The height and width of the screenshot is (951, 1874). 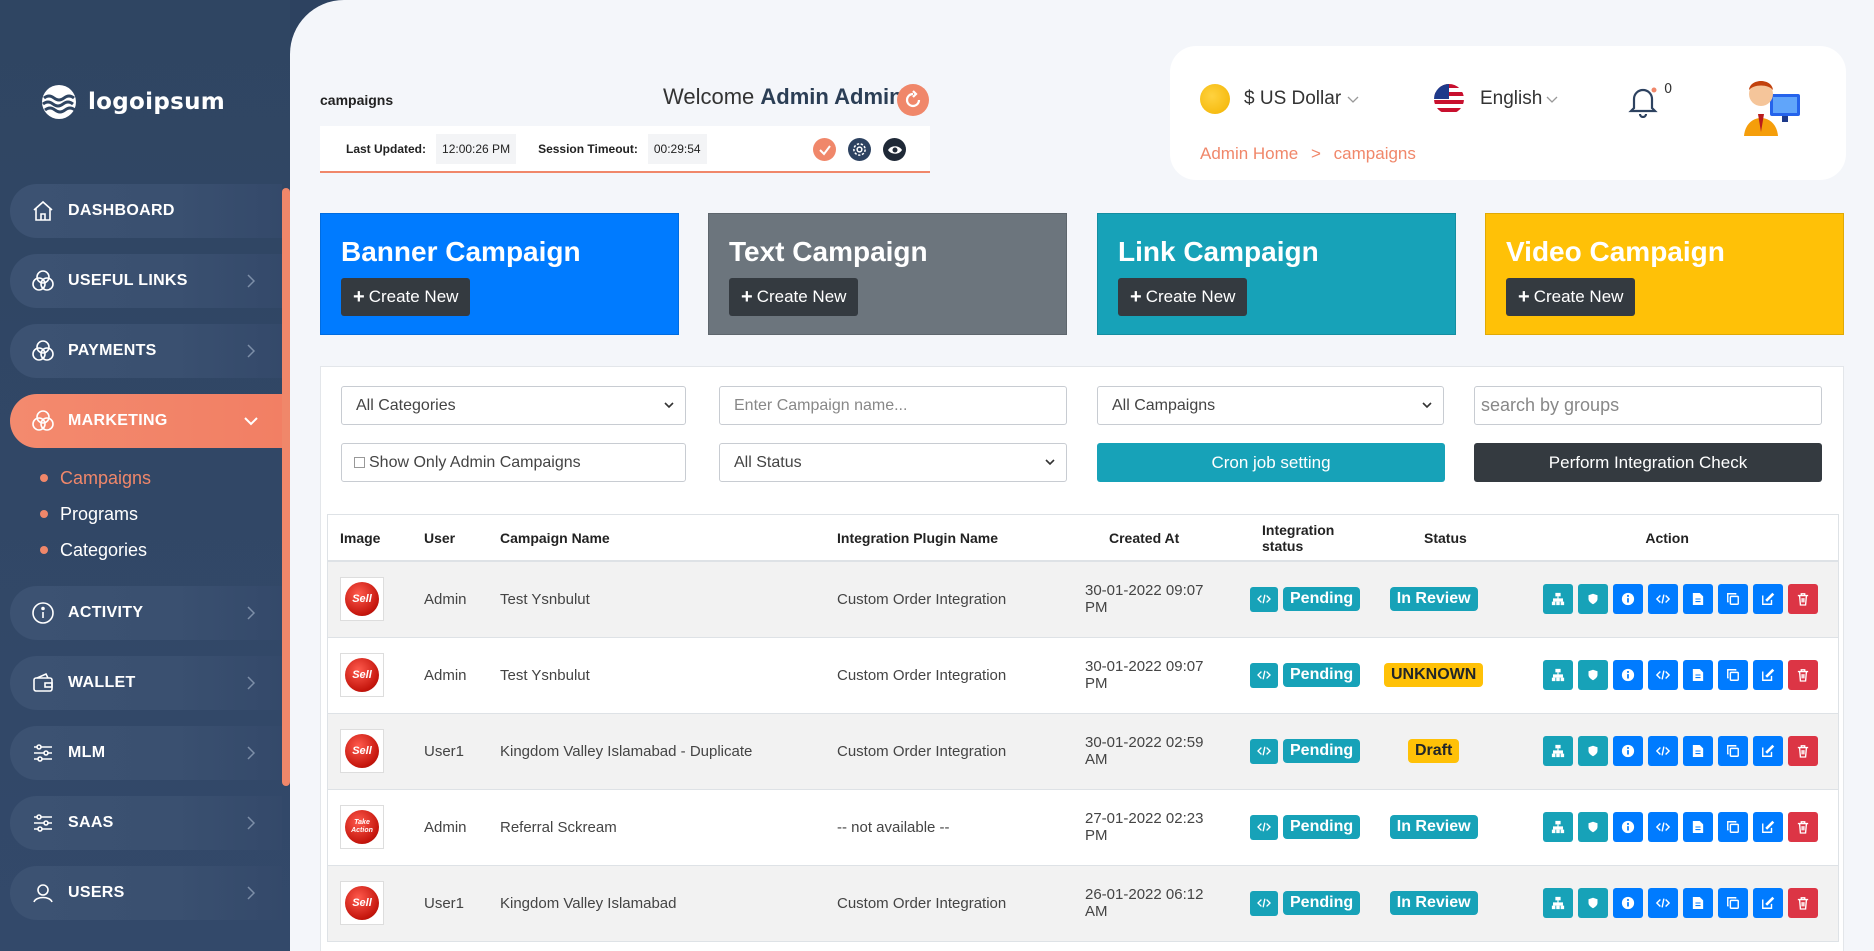 I want to click on sidebar-item-label: PAYMENTS, so click(x=112, y=350).